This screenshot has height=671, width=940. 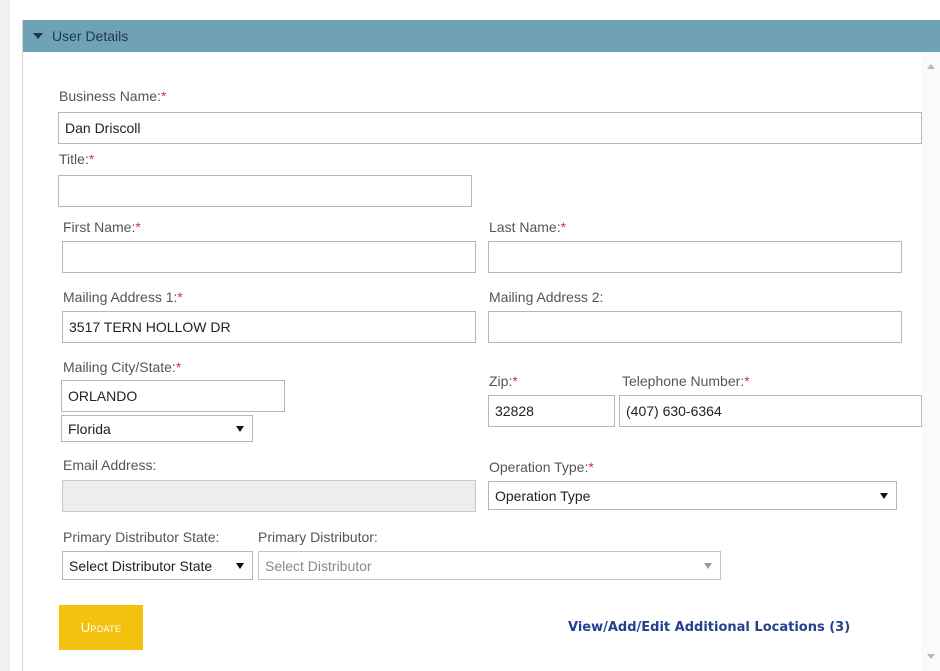 I want to click on operation-type-selected: Operation Type, so click(x=543, y=495).